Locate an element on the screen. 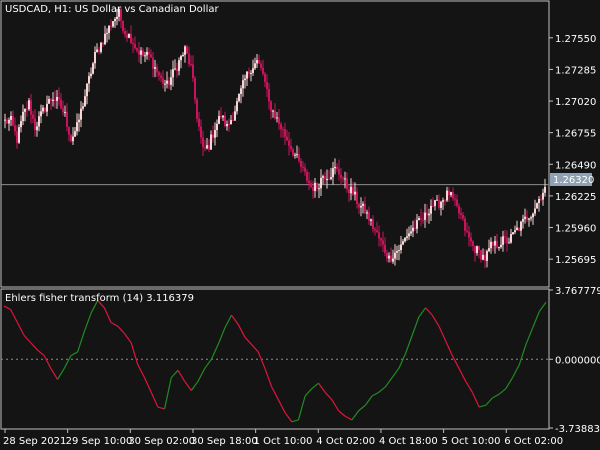  price-axis-label: 1.26755 is located at coordinates (575, 134).